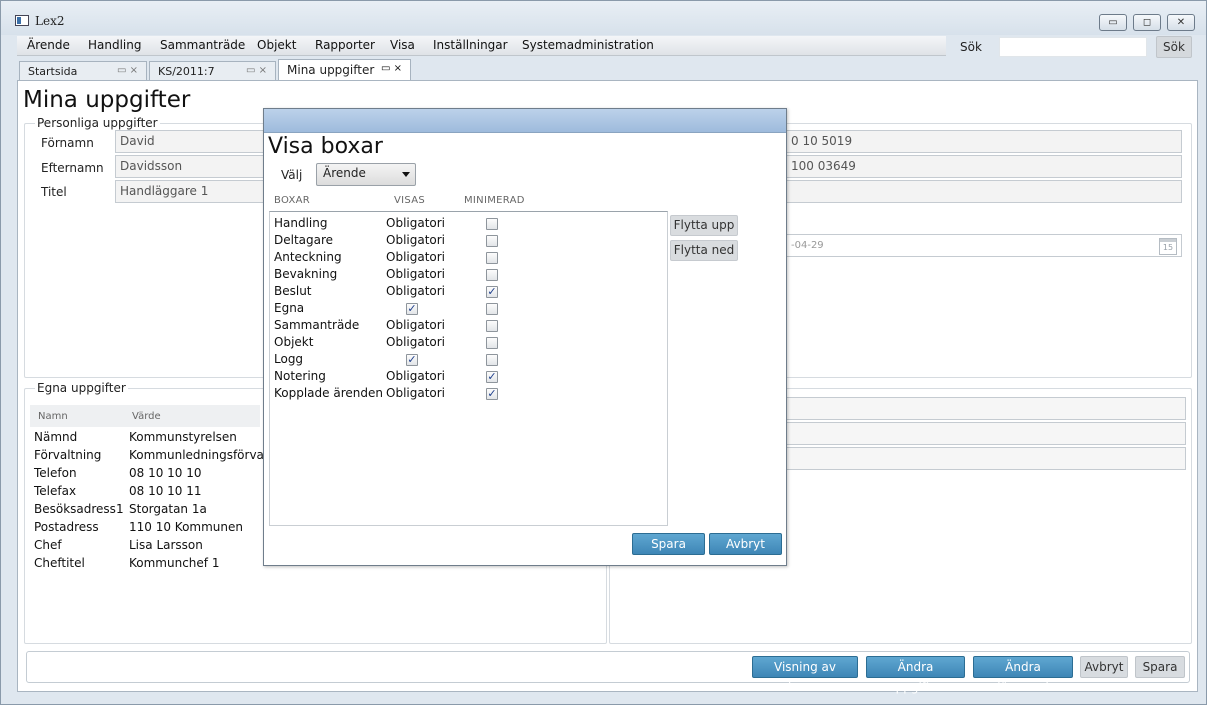 The width and height of the screenshot is (1207, 705). Describe the element at coordinates (294, 342) in the screenshot. I see `box-name: Objekt` at that location.